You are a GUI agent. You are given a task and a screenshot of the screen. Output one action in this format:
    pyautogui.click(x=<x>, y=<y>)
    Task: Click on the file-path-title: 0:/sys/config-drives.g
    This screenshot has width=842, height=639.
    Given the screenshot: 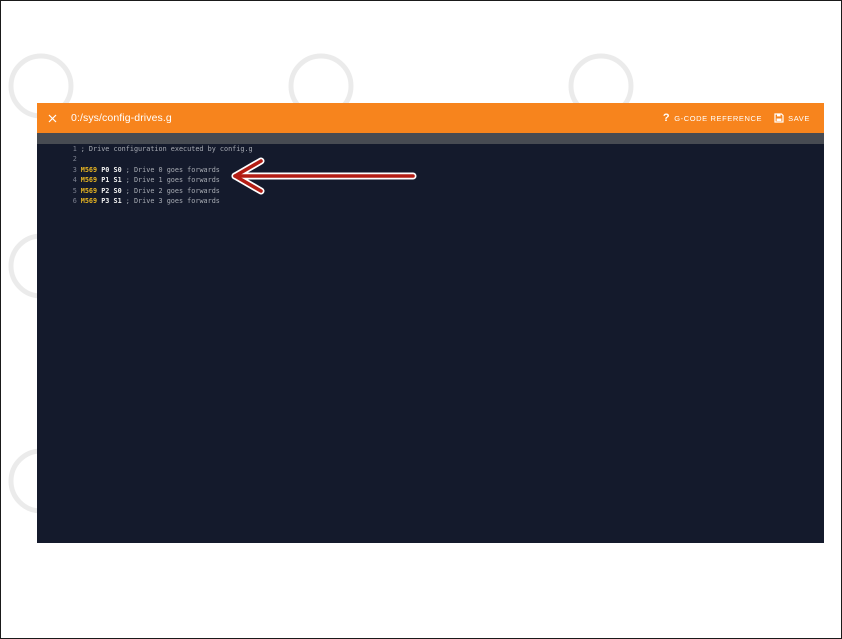 What is the action you would take?
    pyautogui.click(x=121, y=118)
    